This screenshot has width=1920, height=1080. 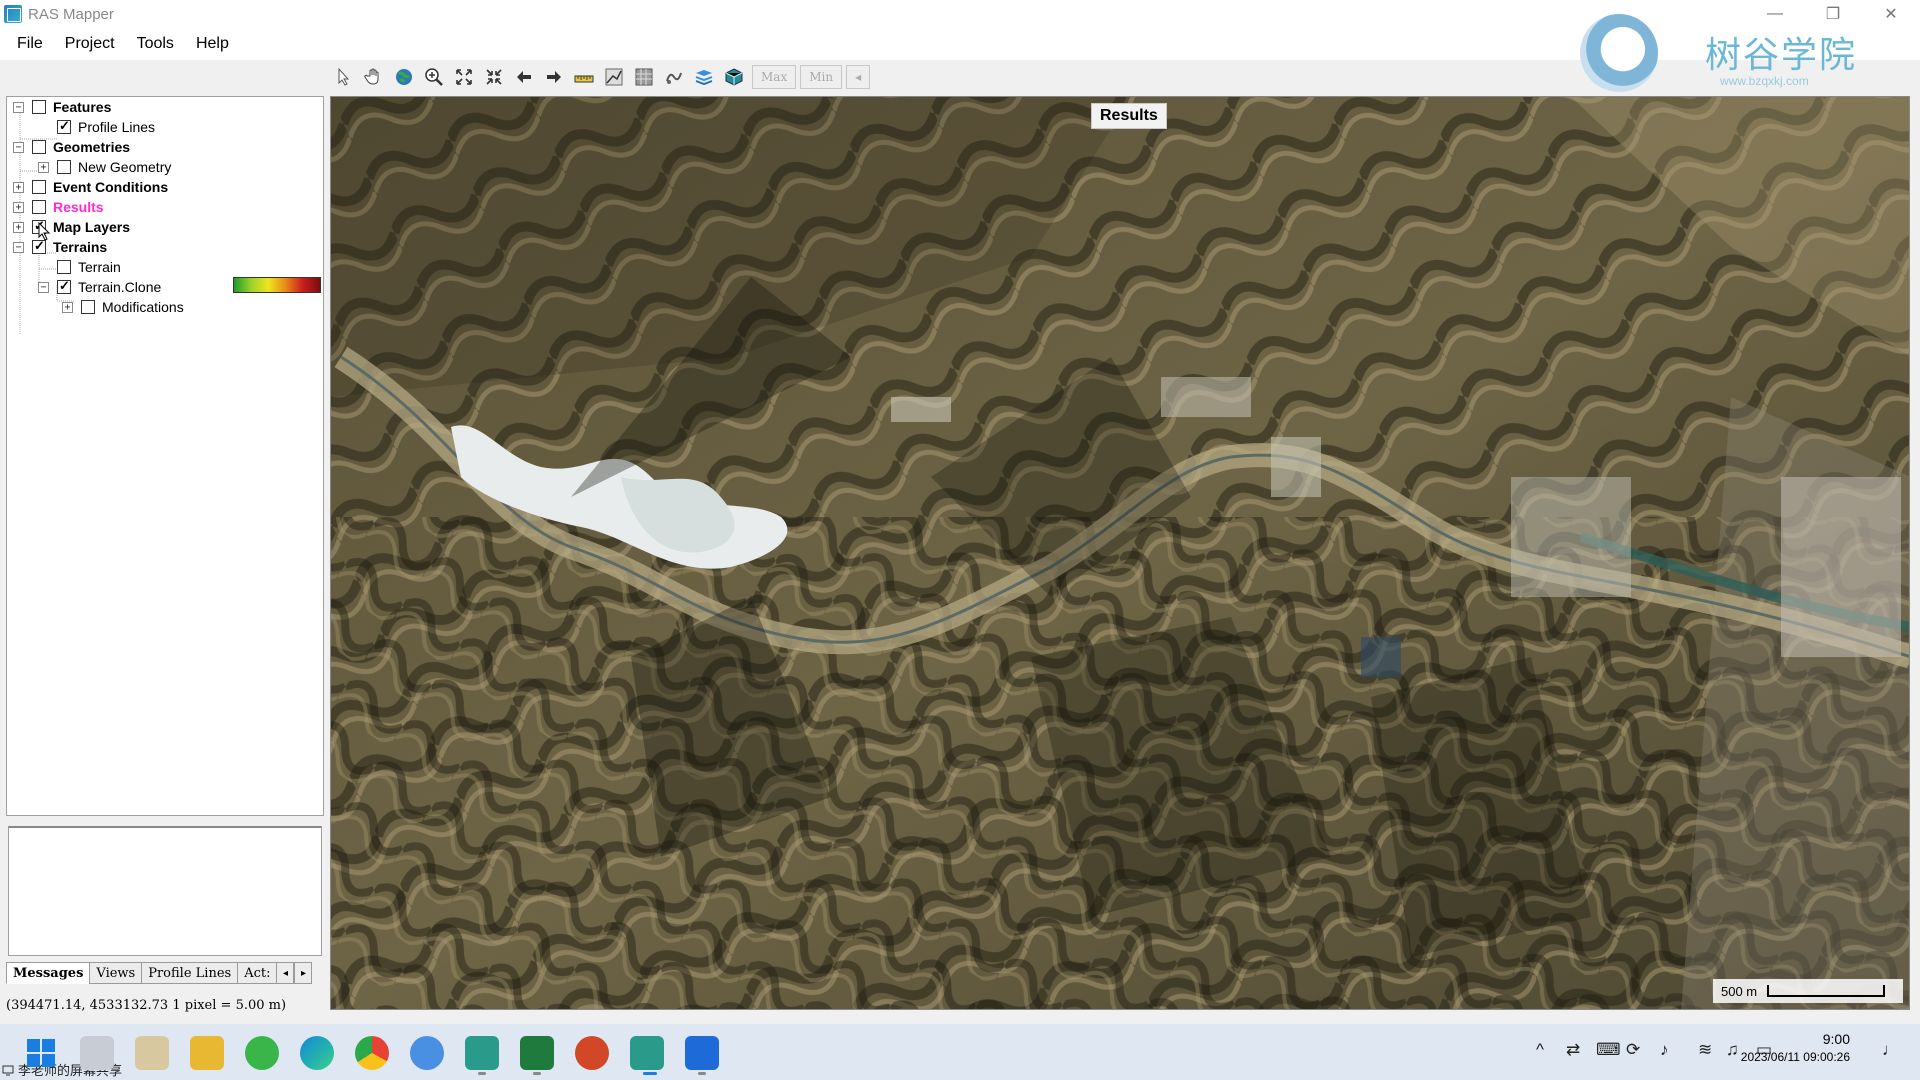 I want to click on ras-mapper-app-icon, so click(x=13, y=14).